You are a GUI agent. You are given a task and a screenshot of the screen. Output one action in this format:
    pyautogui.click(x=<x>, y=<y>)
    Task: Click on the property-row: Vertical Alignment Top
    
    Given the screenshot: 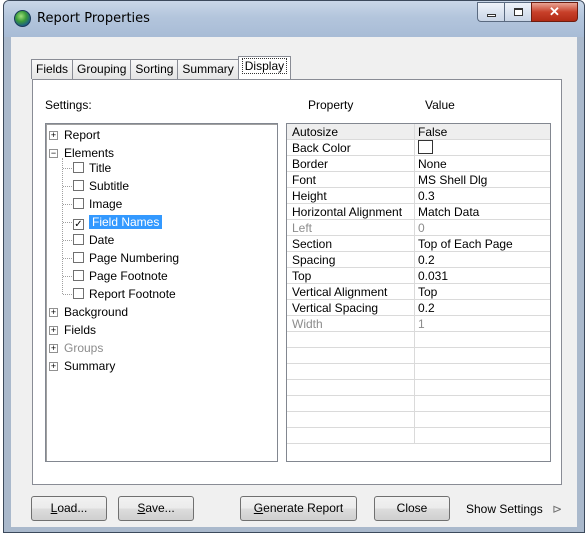 What is the action you would take?
    pyautogui.click(x=418, y=292)
    